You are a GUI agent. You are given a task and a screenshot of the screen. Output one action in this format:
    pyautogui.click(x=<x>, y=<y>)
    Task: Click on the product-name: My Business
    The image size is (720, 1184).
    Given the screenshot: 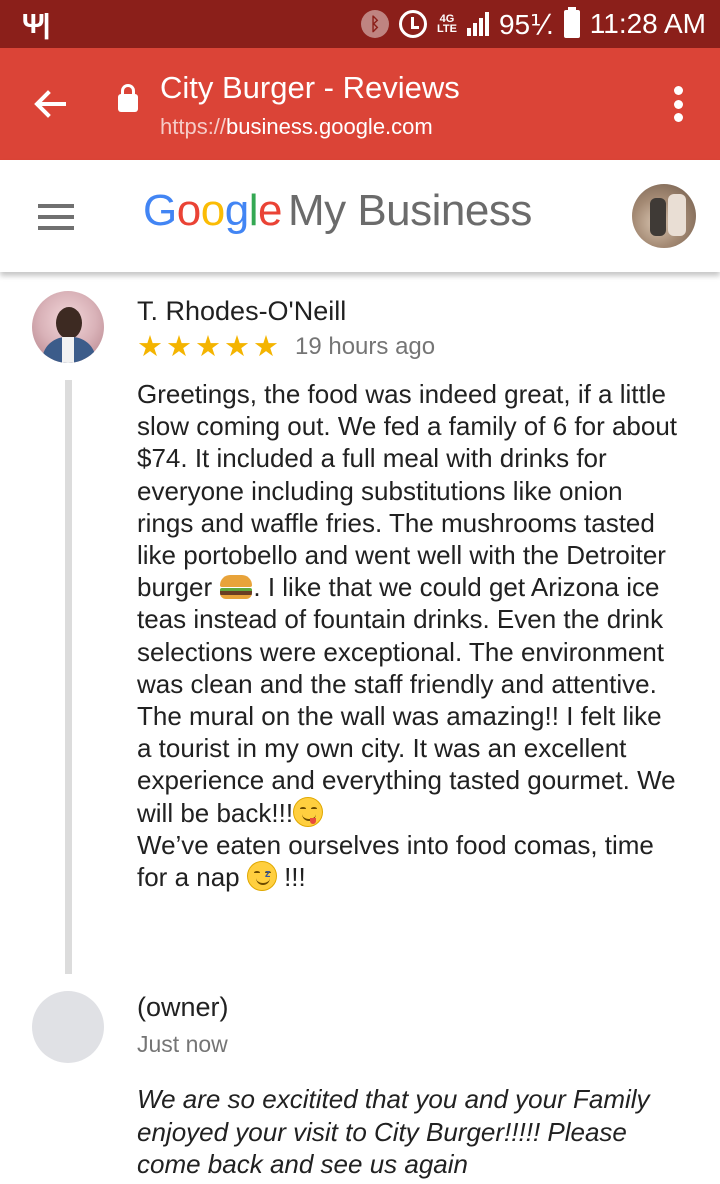 What is the action you would take?
    pyautogui.click(x=409, y=210)
    